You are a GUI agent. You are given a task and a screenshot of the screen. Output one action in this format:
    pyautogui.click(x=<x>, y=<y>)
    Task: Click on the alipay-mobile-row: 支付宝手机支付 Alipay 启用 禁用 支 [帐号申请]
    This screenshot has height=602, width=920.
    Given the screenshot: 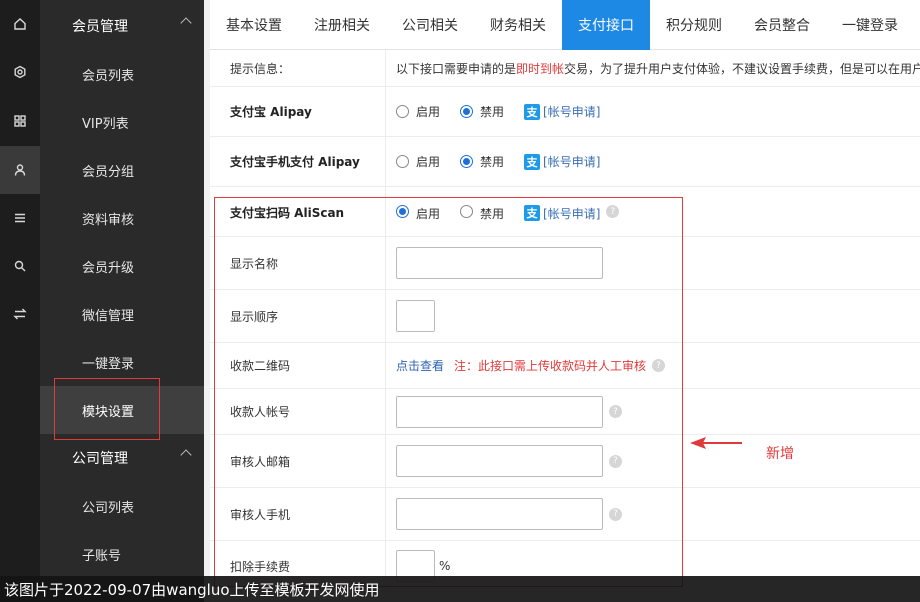 What is the action you would take?
    pyautogui.click(x=565, y=162)
    